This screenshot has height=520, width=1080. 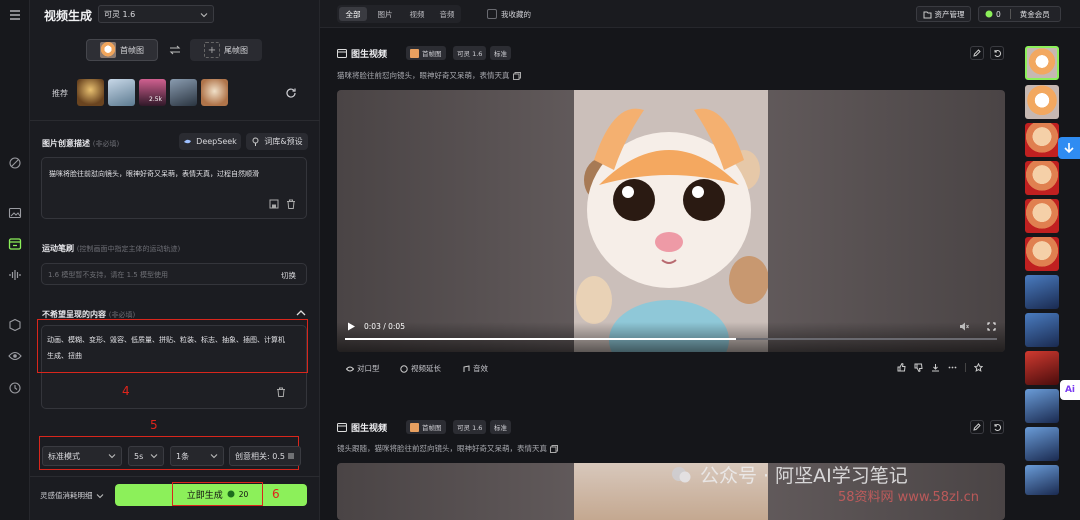 I want to click on image-icon, so click(x=15, y=213).